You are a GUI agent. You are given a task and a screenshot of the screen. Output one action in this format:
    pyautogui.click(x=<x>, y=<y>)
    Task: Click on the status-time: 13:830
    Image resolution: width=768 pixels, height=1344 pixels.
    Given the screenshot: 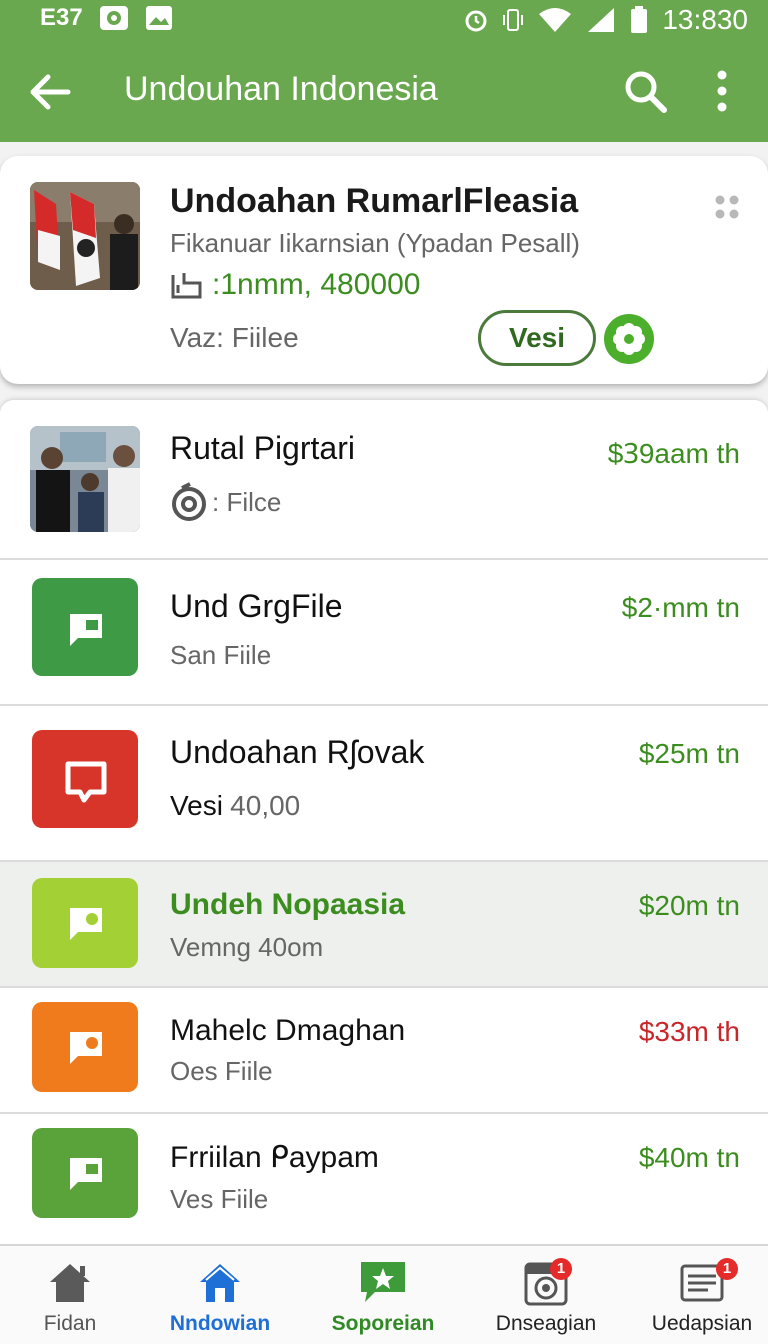 What is the action you would take?
    pyautogui.click(x=705, y=19)
    